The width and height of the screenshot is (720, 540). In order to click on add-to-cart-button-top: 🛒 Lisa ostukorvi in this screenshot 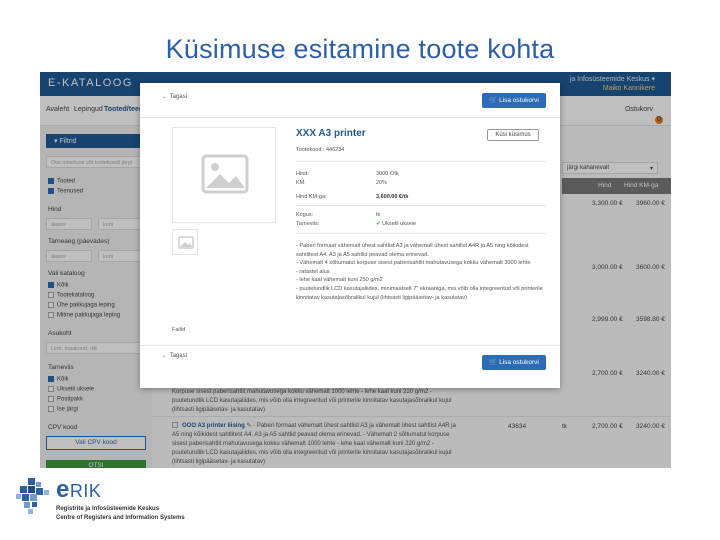, I will do `click(514, 100)`.